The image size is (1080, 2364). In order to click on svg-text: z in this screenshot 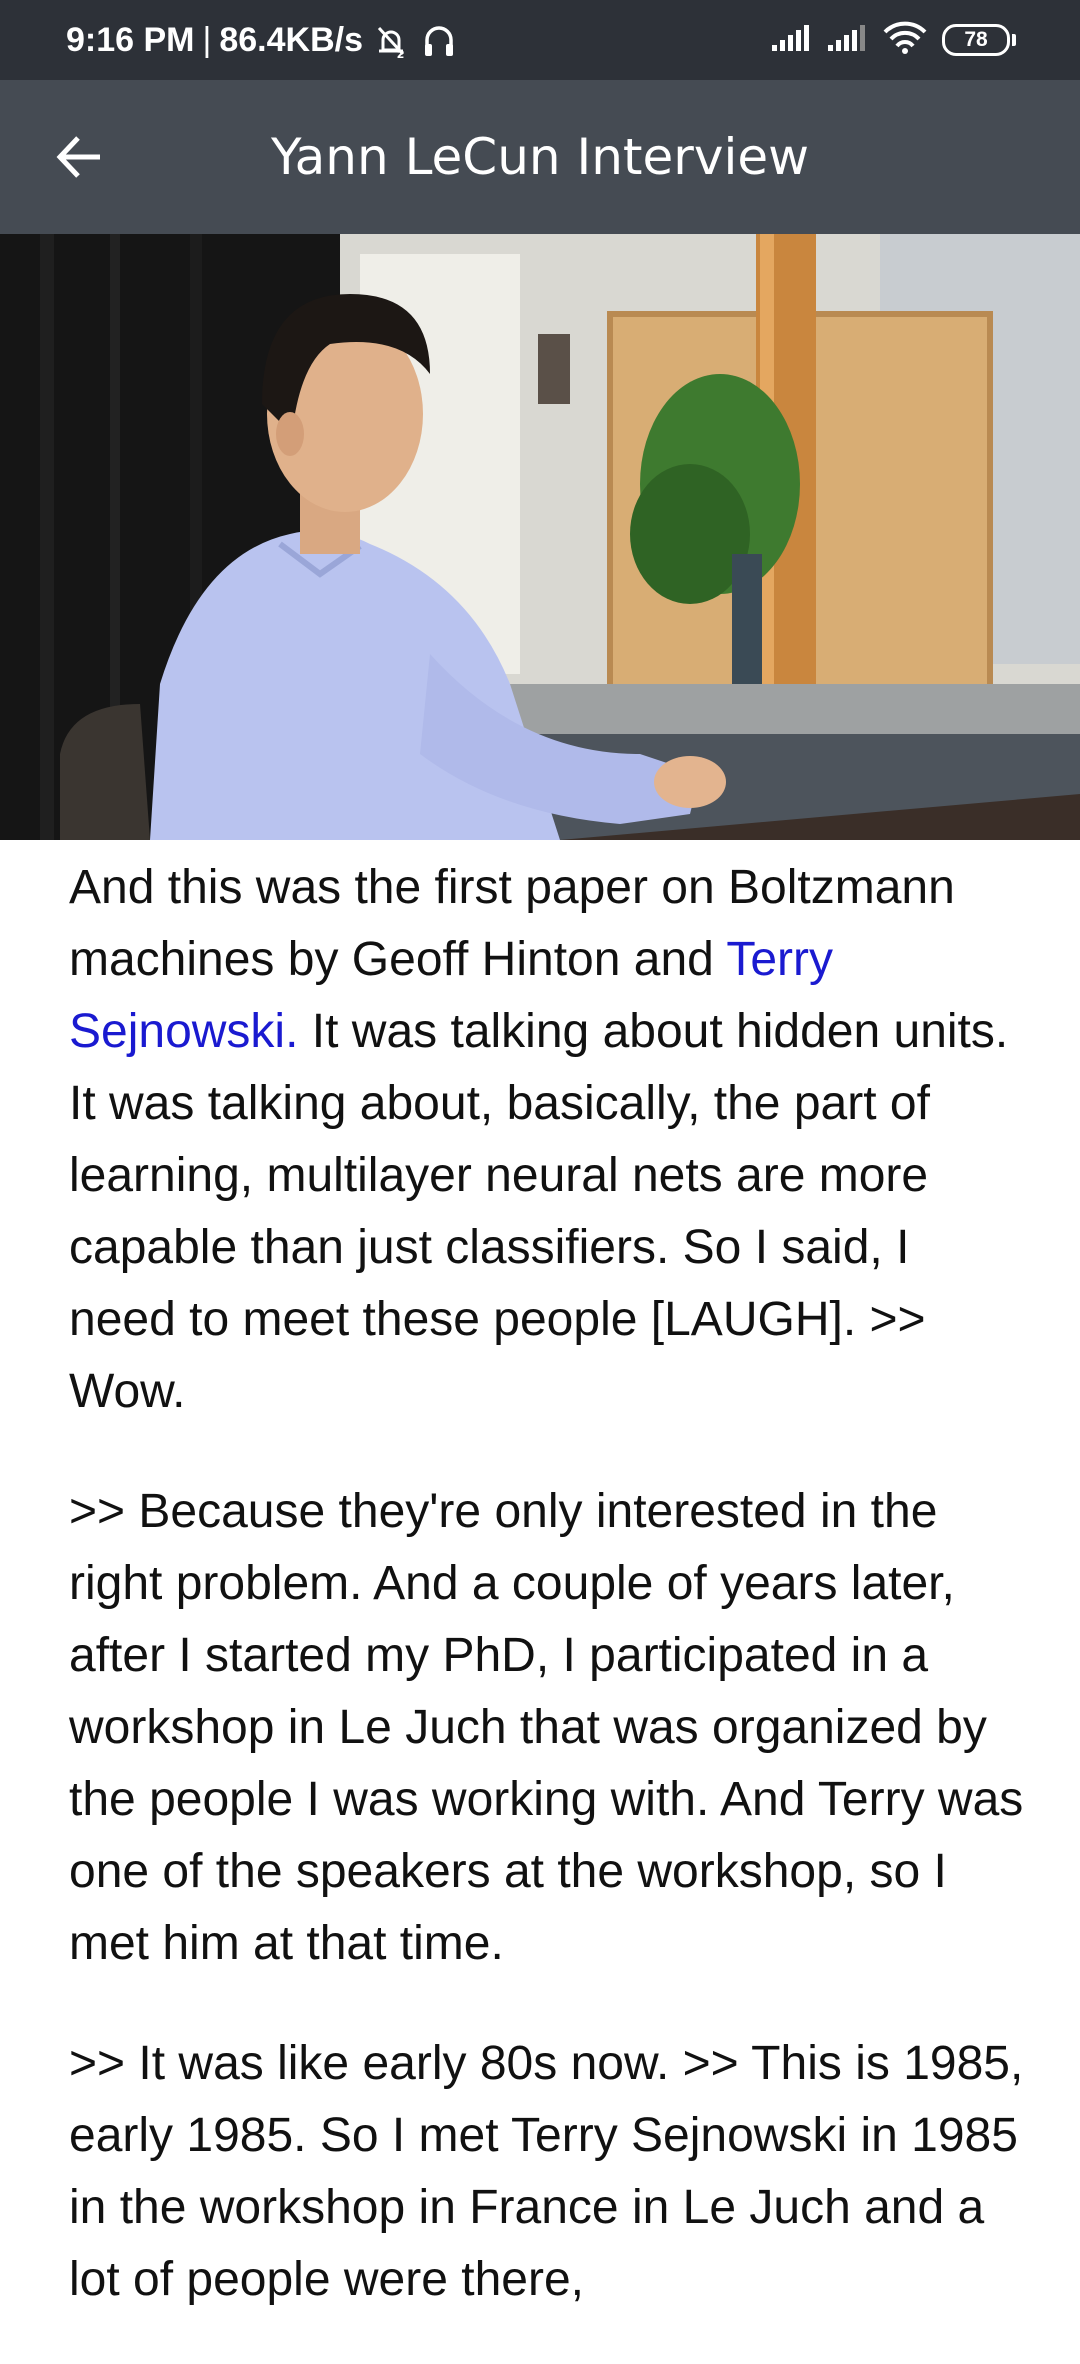, I will do `click(400, 53)`.